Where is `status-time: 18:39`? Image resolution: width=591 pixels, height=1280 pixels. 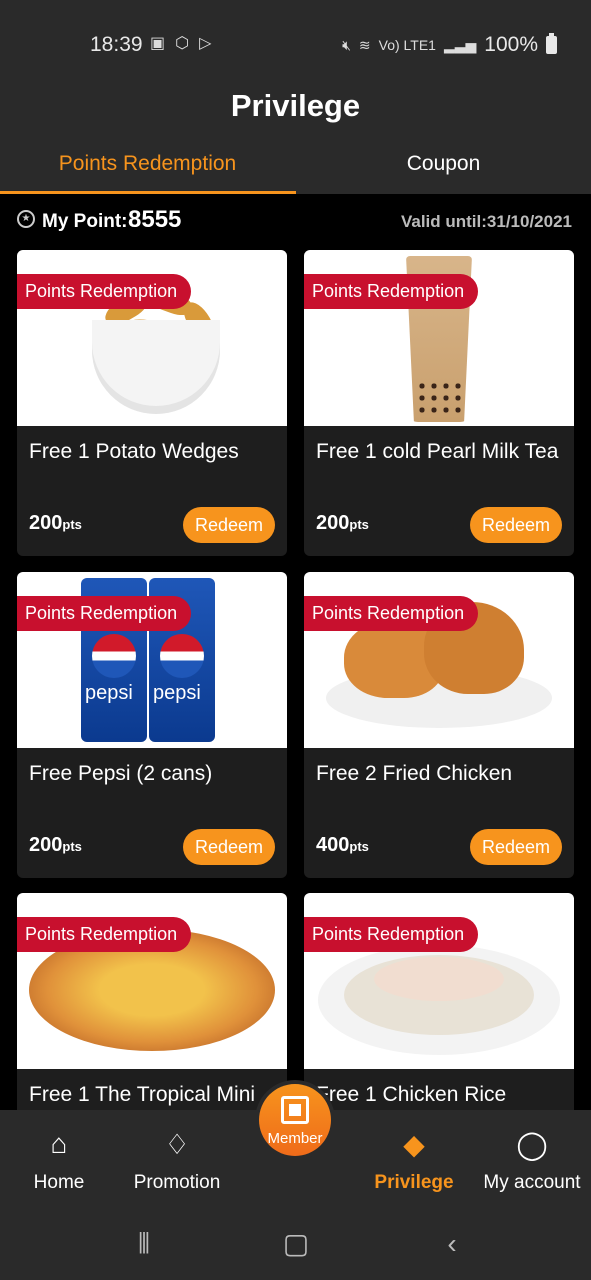 status-time: 18:39 is located at coordinates (116, 44).